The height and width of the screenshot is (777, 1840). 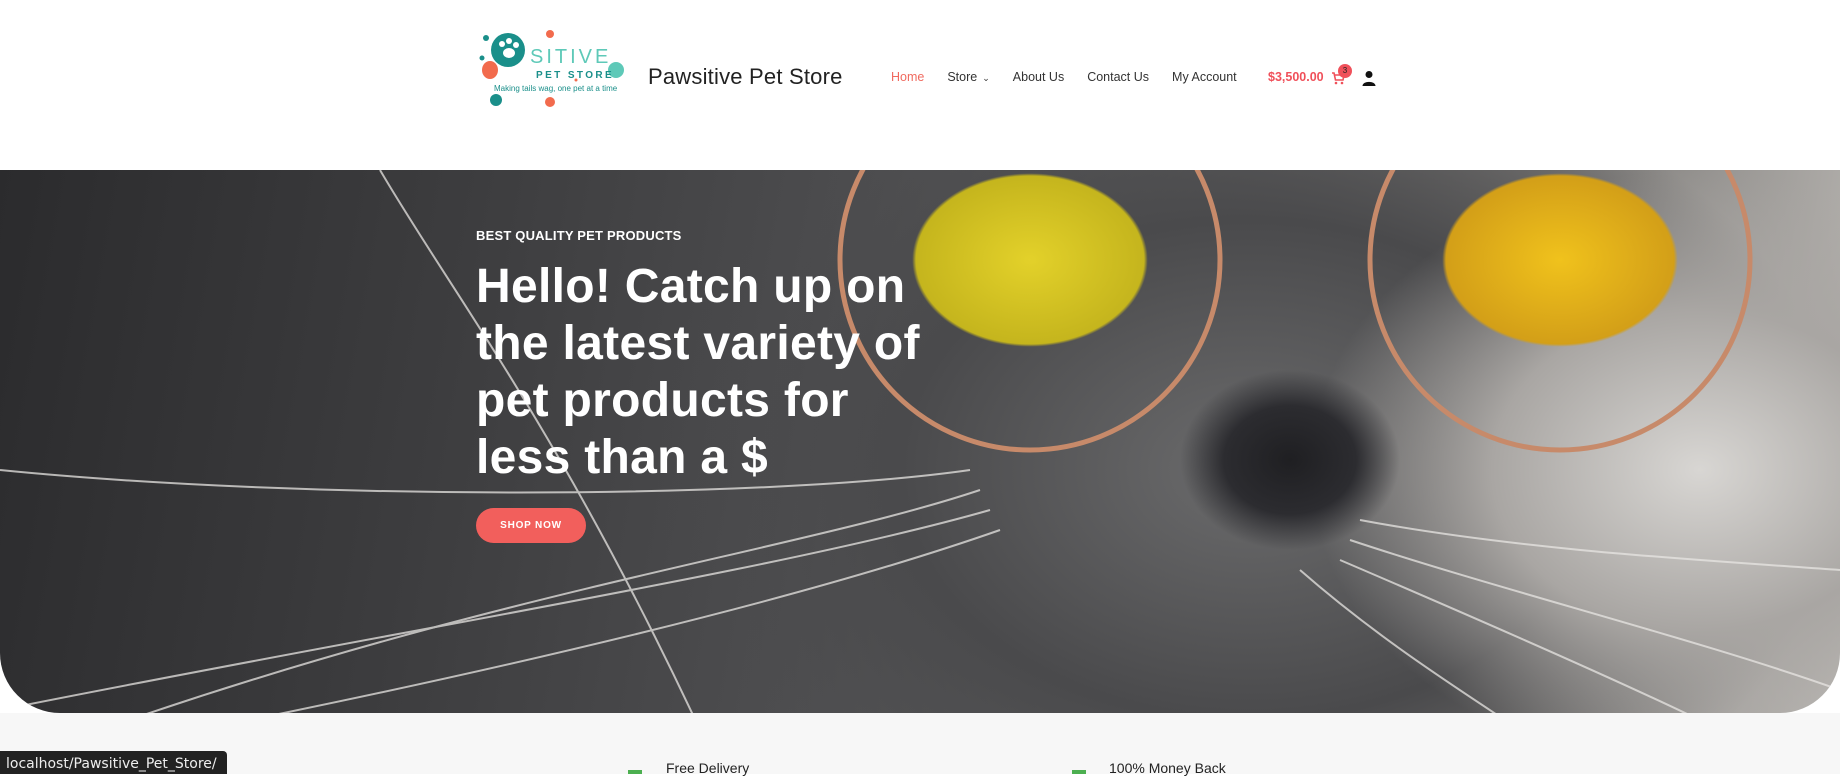 What do you see at coordinates (1038, 77) in the screenshot?
I see `nav-item-about-us: About Us` at bounding box center [1038, 77].